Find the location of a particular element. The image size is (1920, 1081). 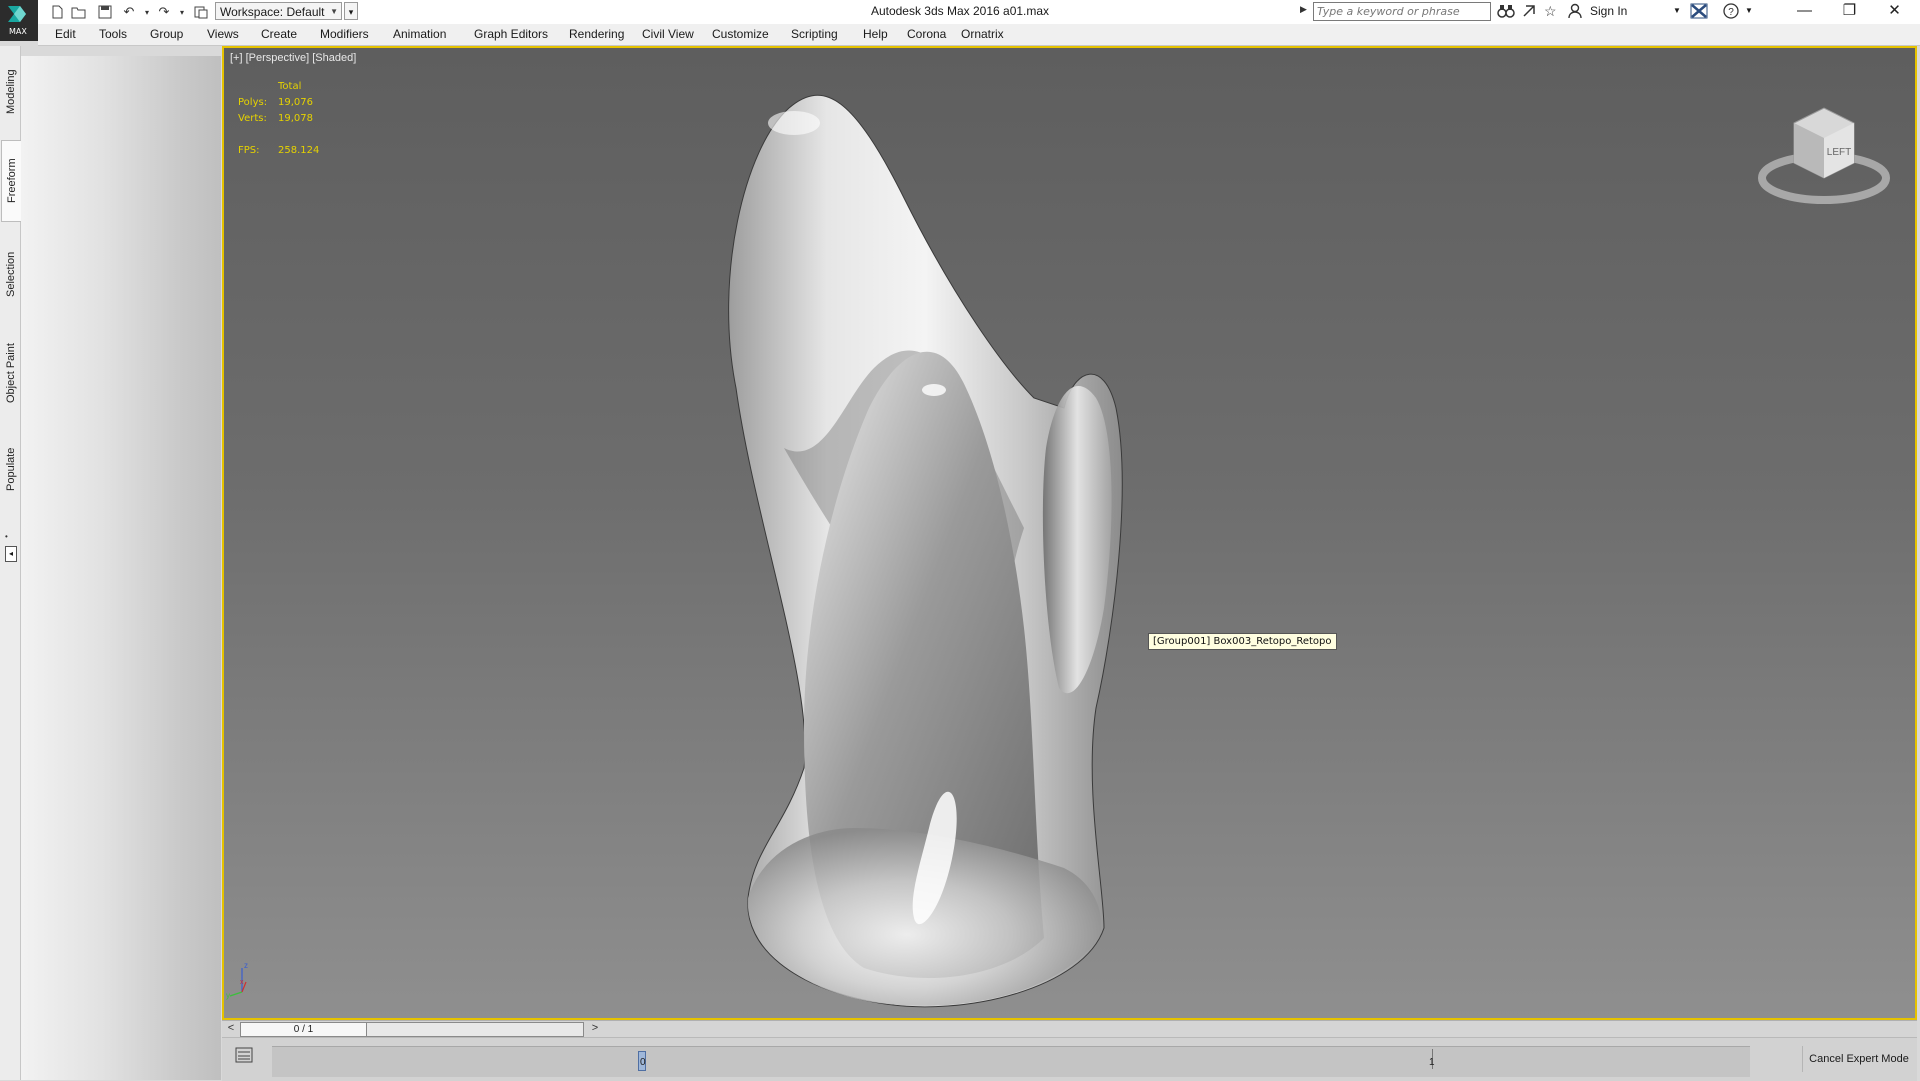

exchange-apps-icon is located at coordinates (1699, 12).